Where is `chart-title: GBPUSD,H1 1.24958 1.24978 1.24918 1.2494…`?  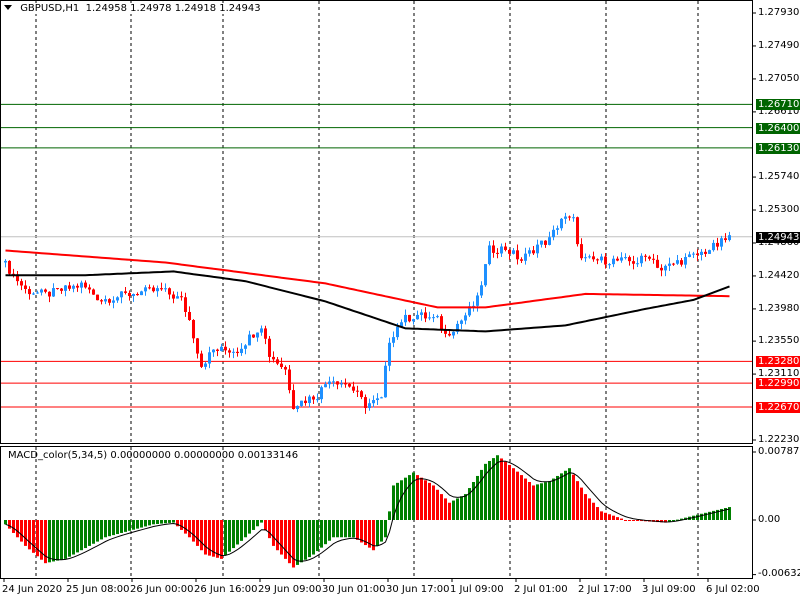 chart-title: GBPUSD,H1 1.24958 1.24978 1.24918 1.2494… is located at coordinates (134, 8).